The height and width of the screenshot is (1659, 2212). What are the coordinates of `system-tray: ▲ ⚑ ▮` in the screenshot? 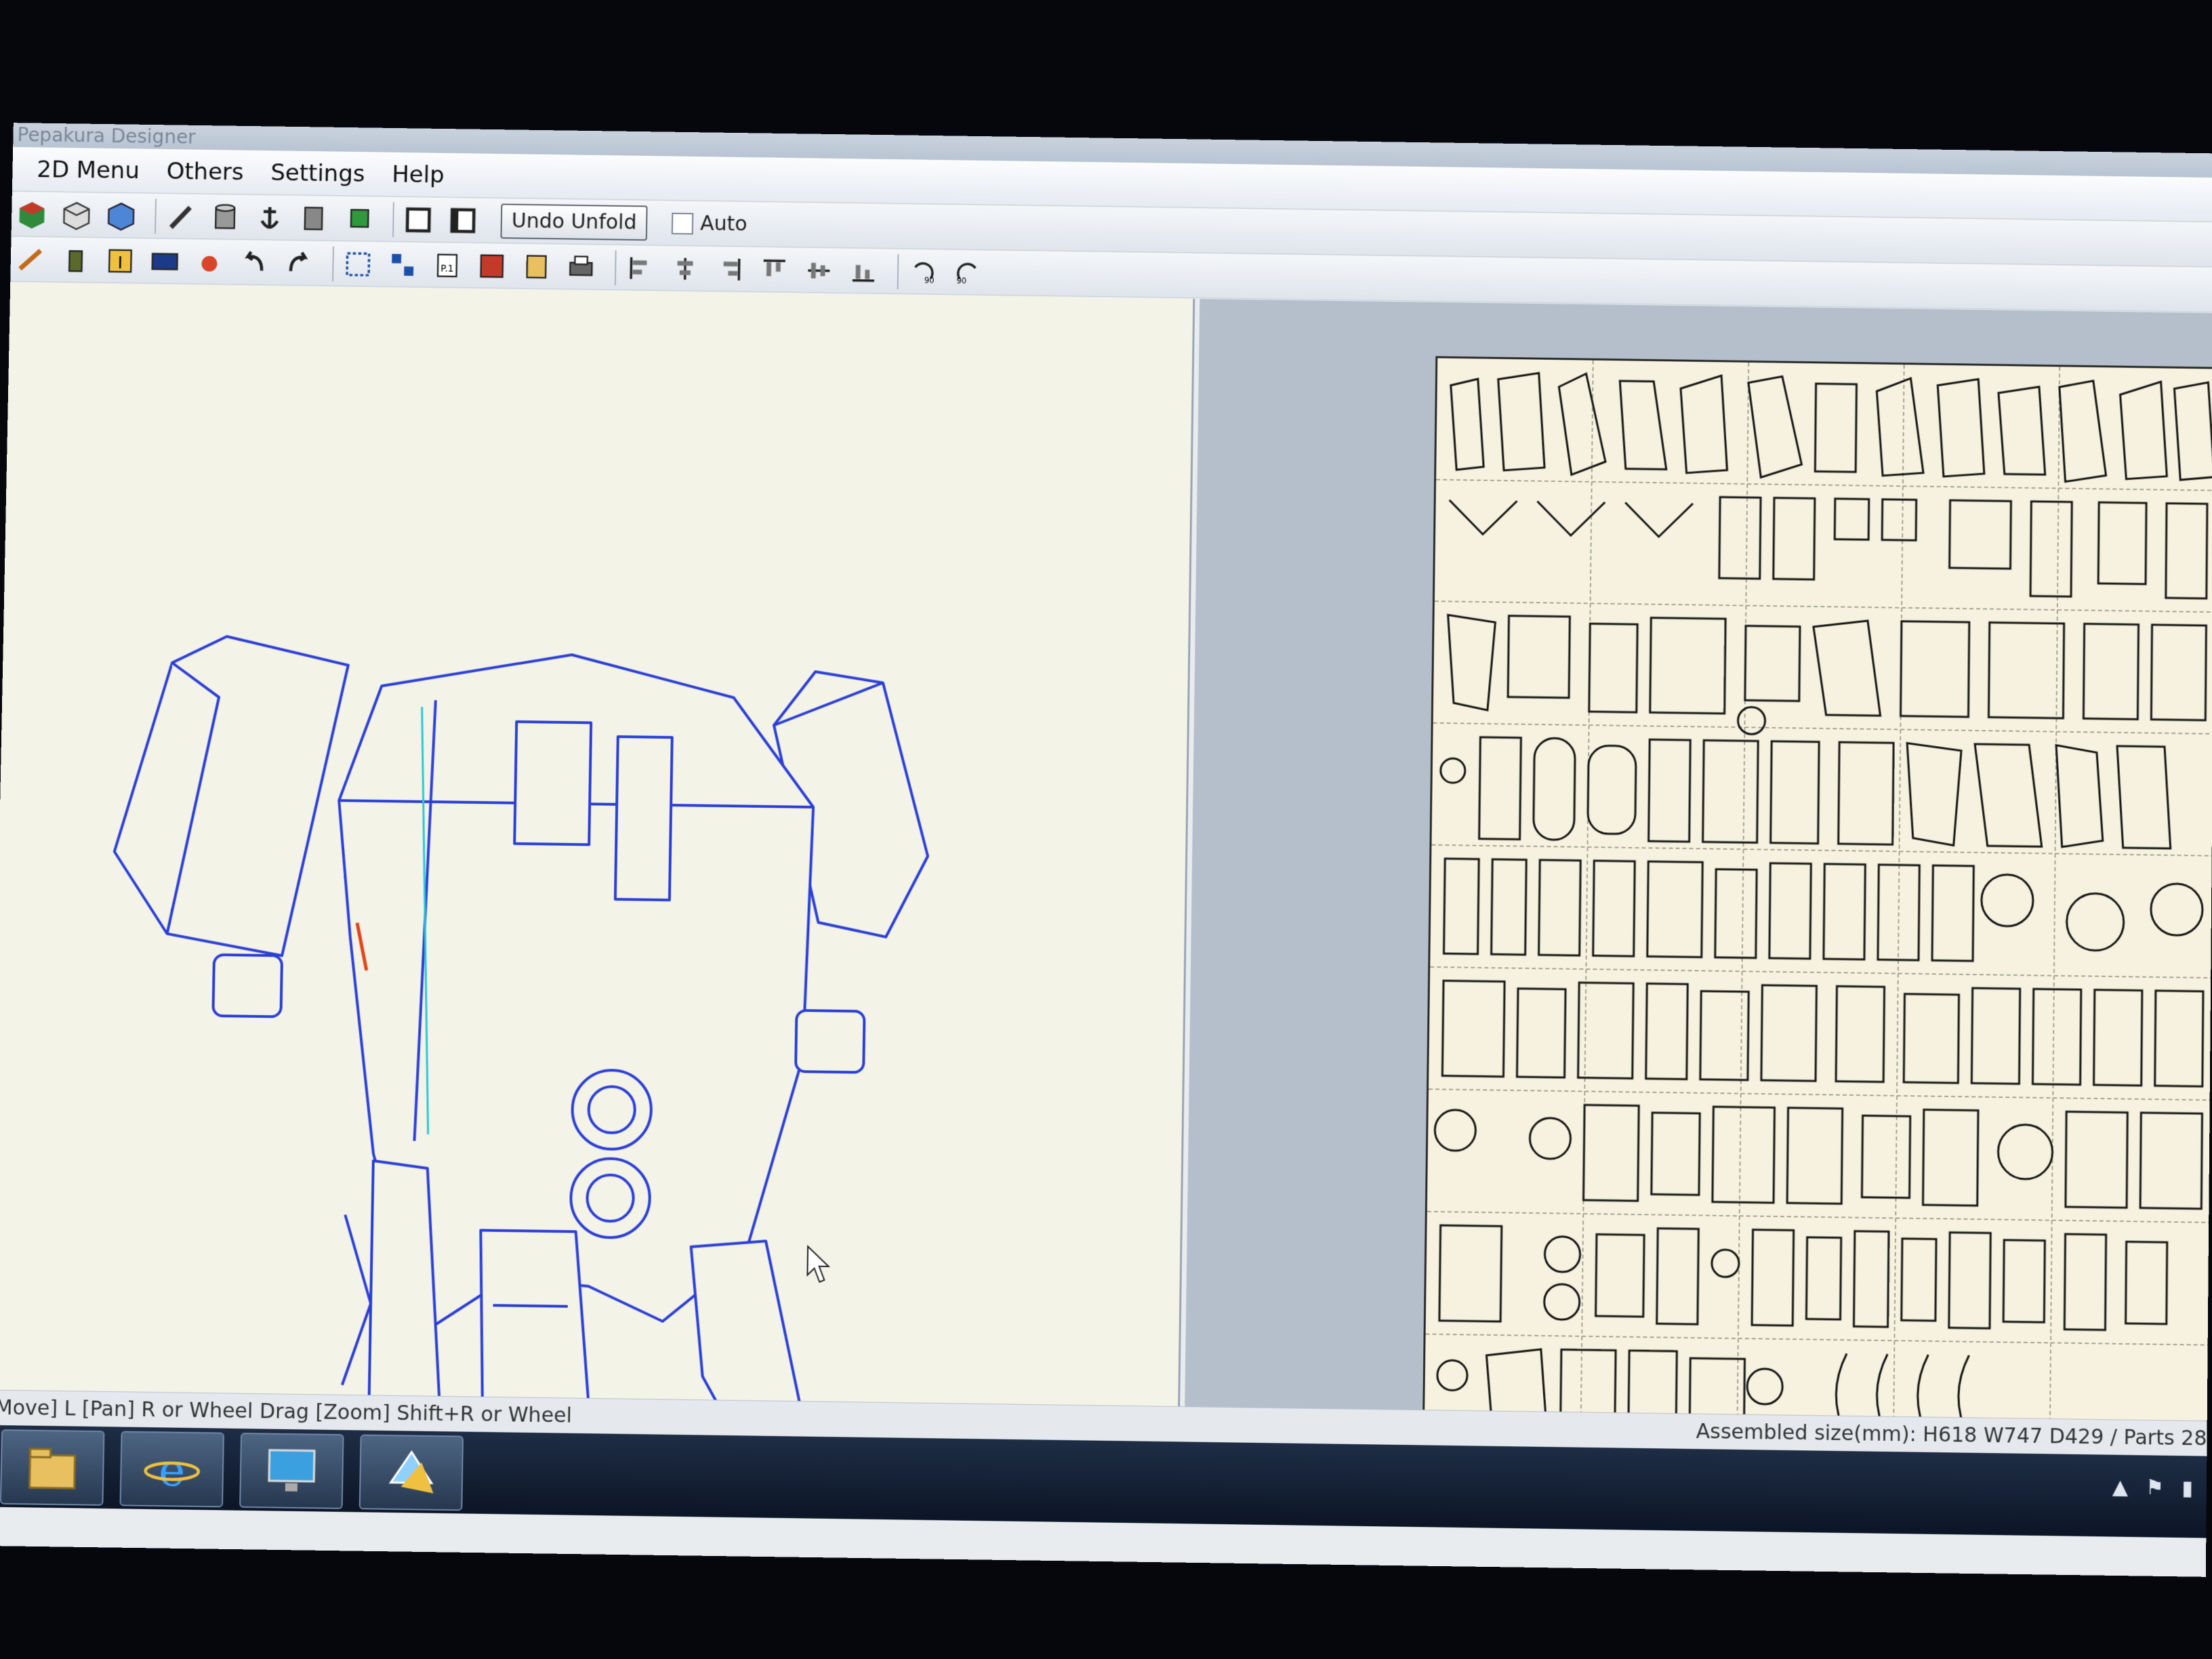 It's located at (2152, 1488).